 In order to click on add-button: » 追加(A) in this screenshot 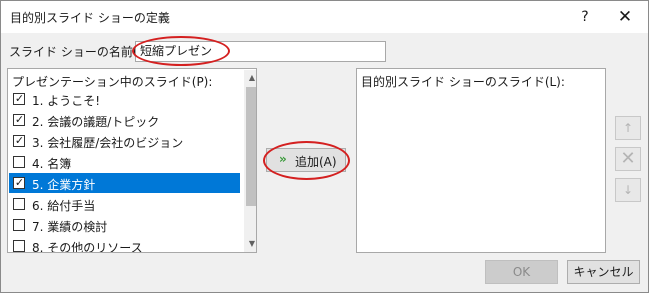, I will do `click(306, 160)`.